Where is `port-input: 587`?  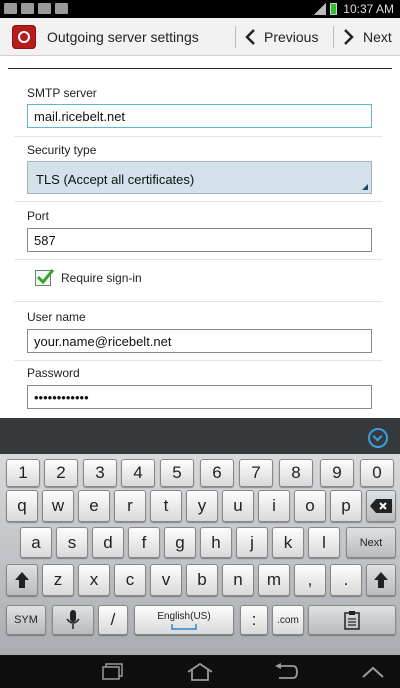 port-input: 587 is located at coordinates (199, 240).